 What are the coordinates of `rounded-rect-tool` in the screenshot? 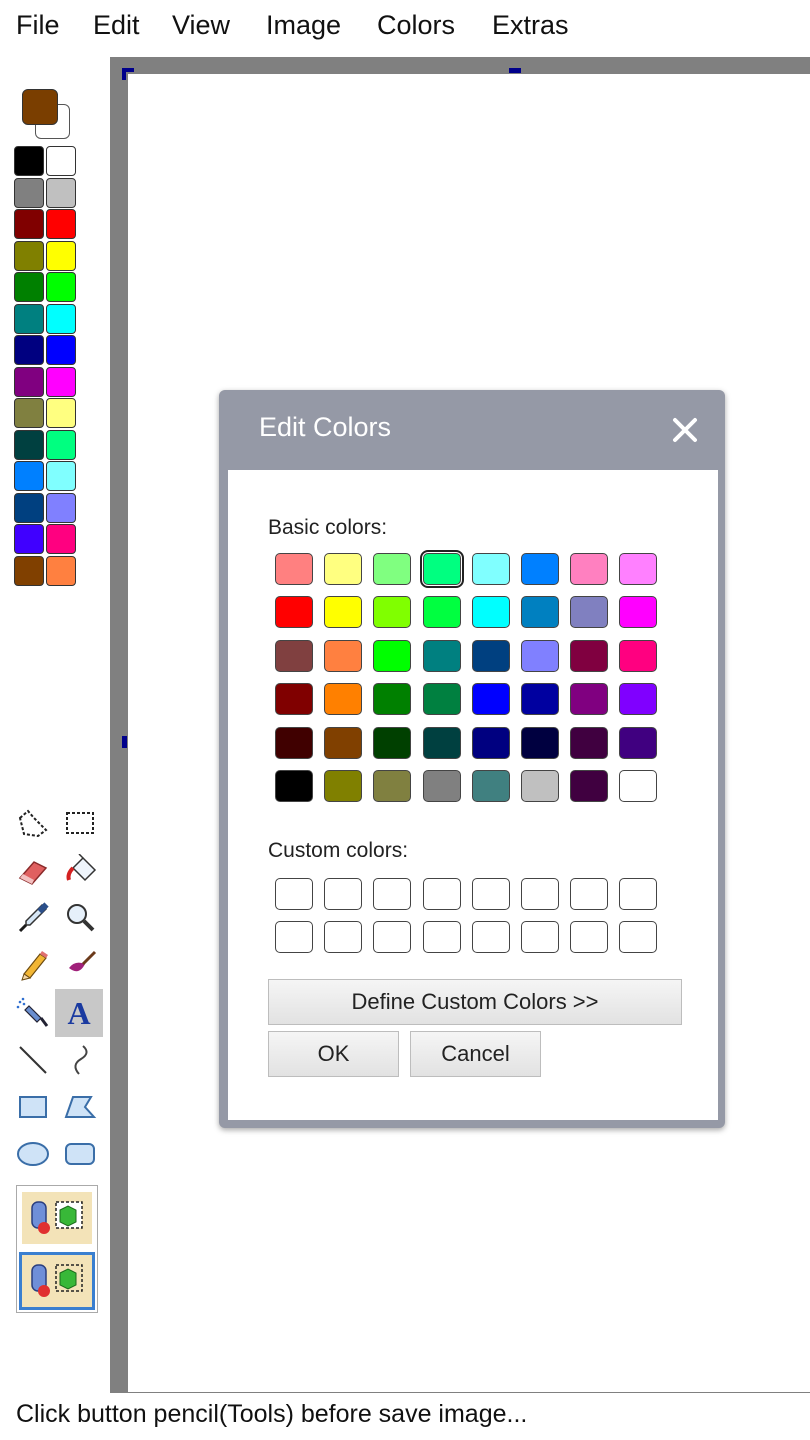 It's located at (80, 1154).